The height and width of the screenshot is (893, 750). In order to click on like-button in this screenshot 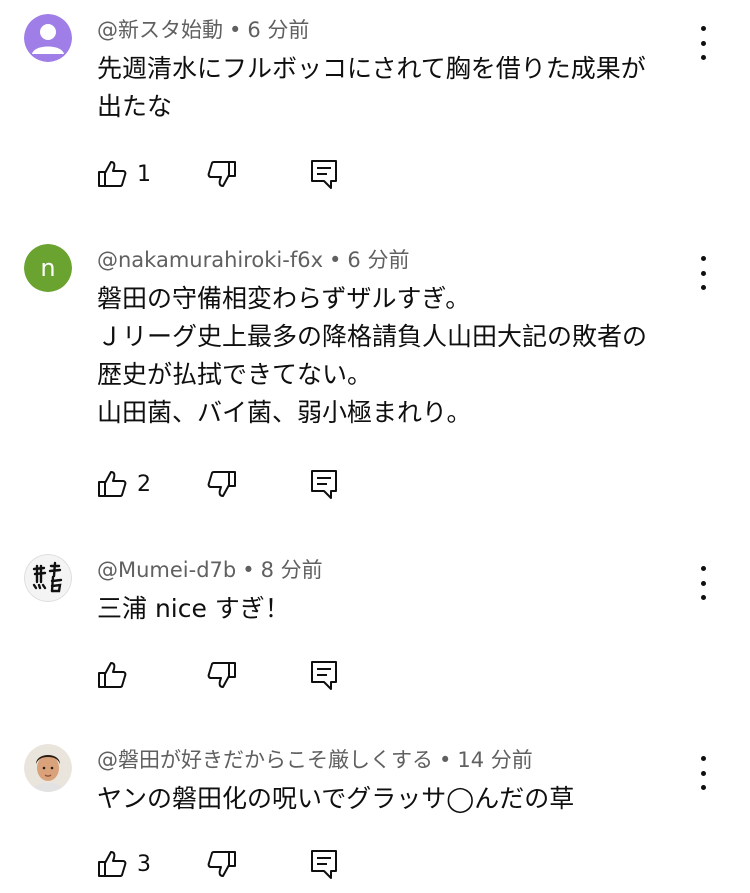, I will do `click(117, 675)`.